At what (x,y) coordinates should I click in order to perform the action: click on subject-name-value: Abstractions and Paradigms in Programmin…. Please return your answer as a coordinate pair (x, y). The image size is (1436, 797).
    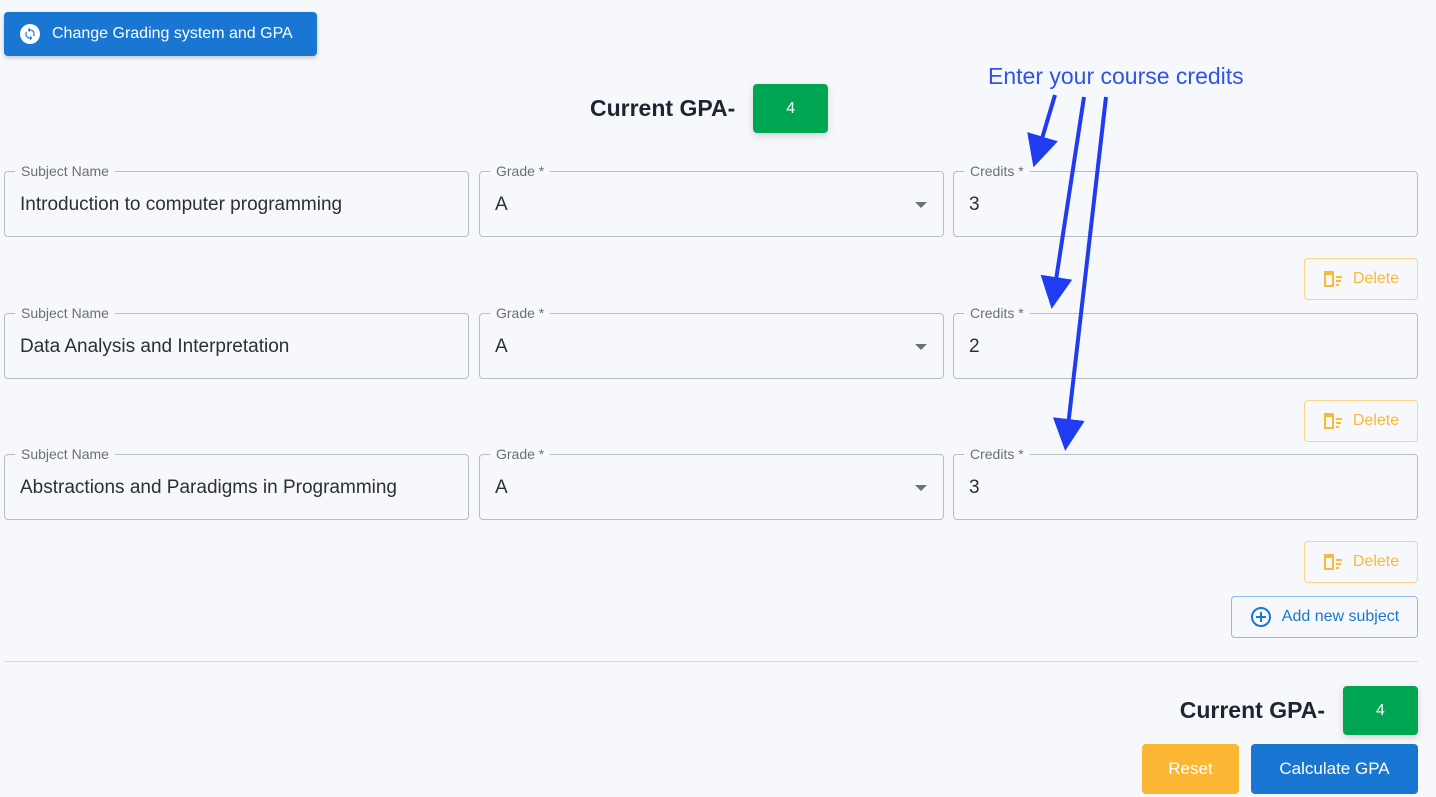
    Looking at the image, I should click on (209, 487).